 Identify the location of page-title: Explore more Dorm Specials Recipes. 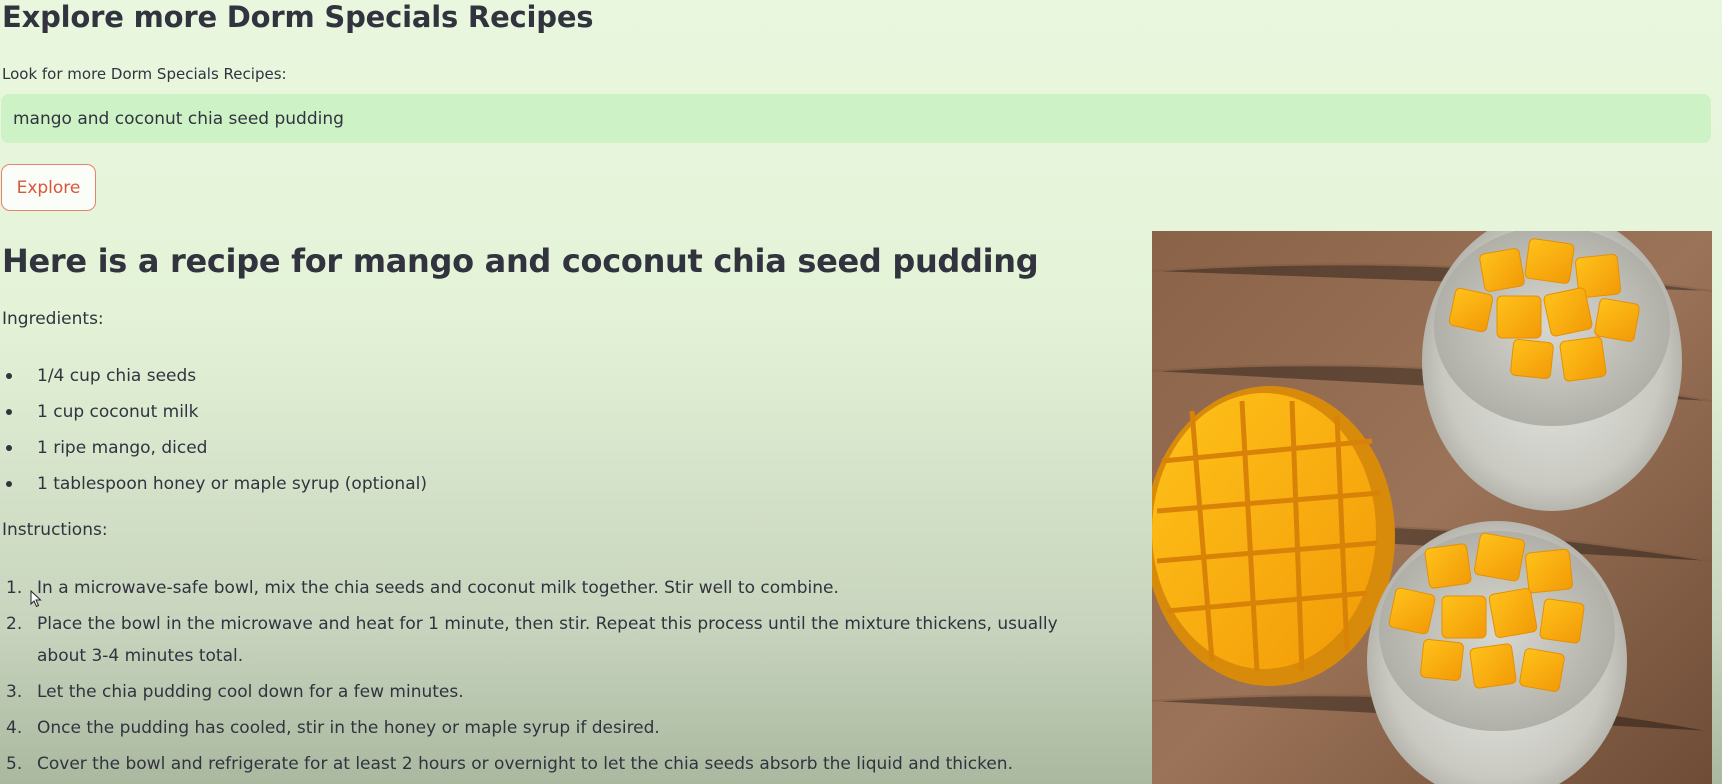
(298, 17).